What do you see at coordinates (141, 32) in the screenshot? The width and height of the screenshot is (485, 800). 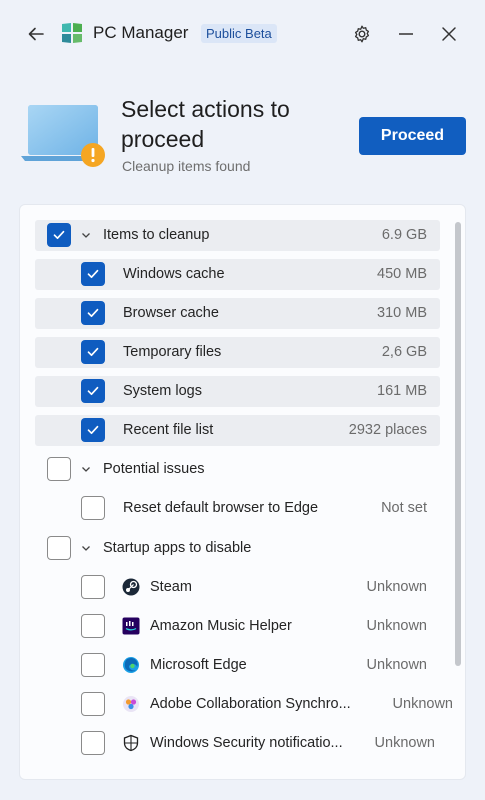 I see `app-title: PC Manager` at bounding box center [141, 32].